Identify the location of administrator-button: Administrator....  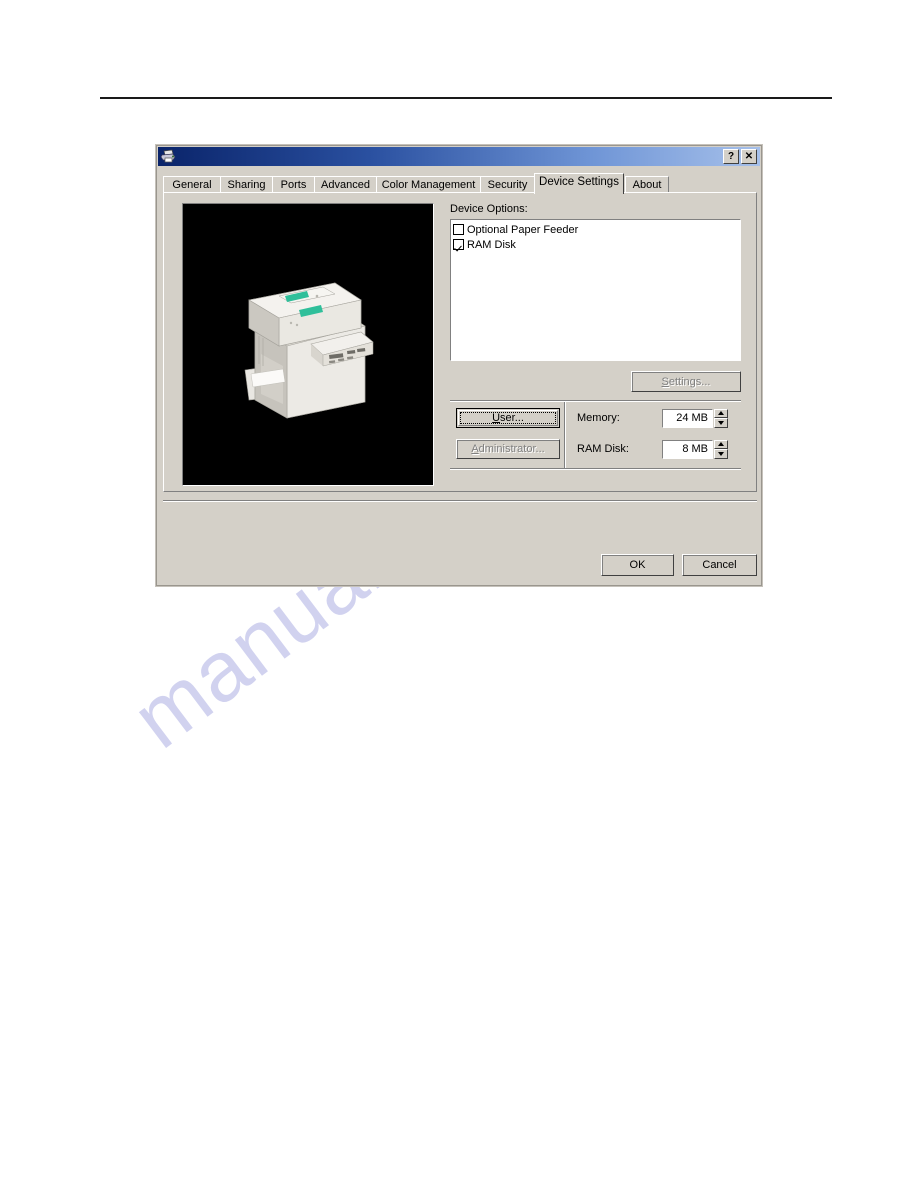
(508, 449).